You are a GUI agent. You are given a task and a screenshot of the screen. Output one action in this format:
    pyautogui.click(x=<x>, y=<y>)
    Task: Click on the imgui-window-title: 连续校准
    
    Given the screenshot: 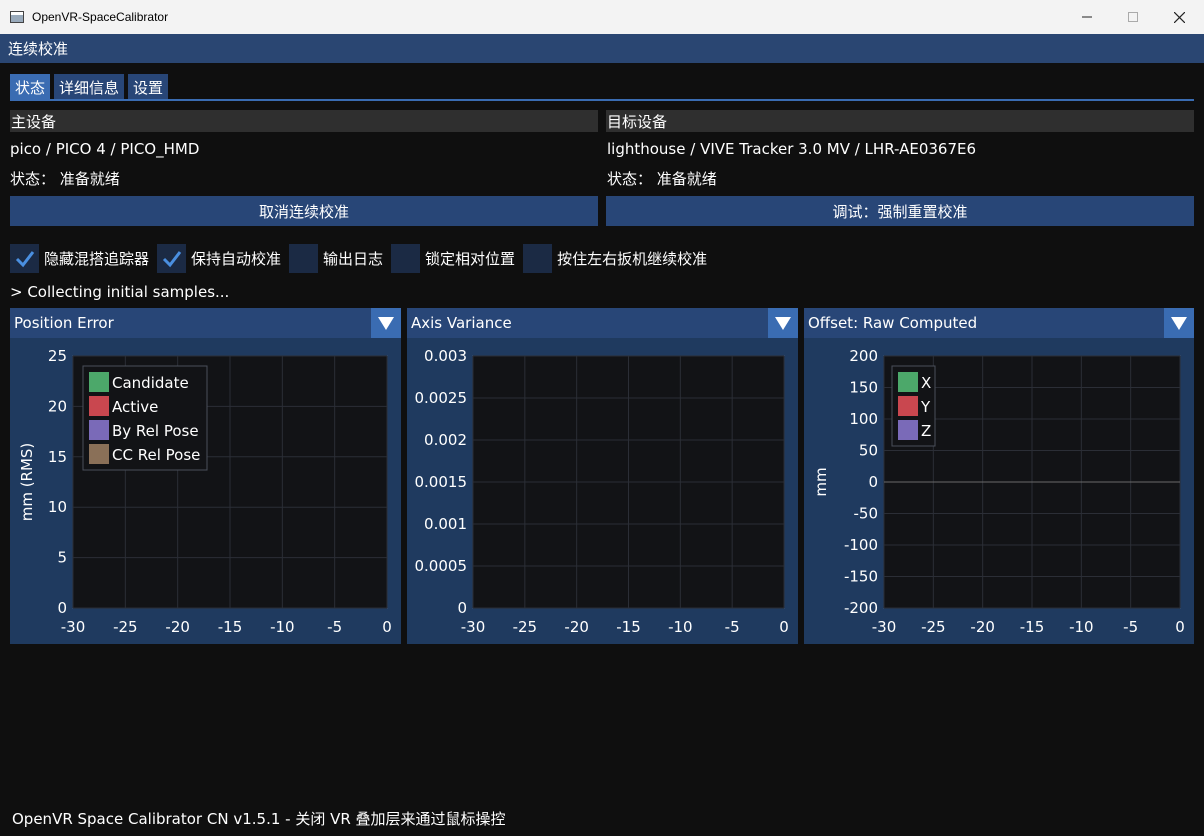 What is the action you would take?
    pyautogui.click(x=602, y=48)
    